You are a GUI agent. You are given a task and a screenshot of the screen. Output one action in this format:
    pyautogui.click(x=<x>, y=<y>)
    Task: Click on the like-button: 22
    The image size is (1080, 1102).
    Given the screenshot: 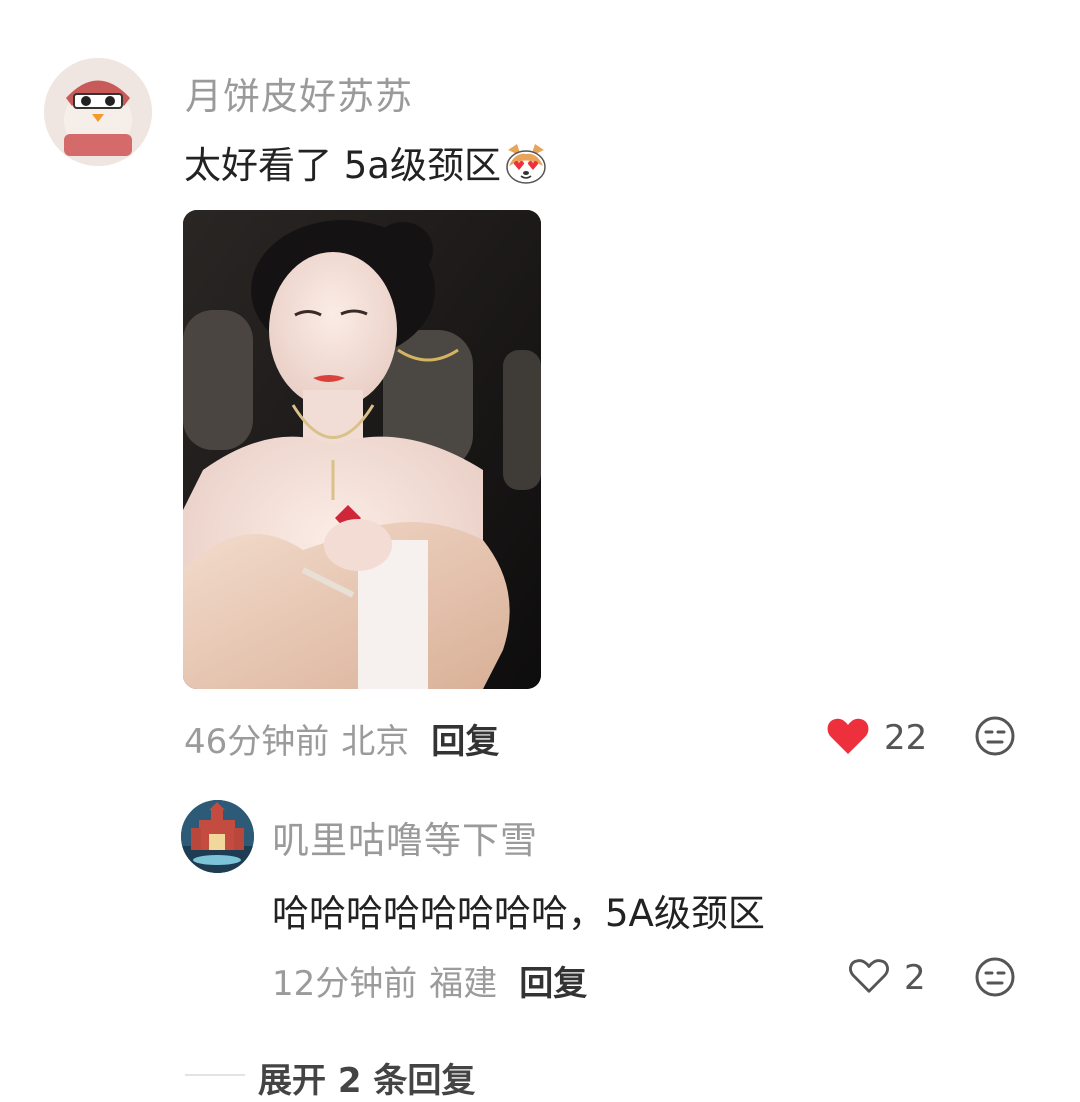 What is the action you would take?
    pyautogui.click(x=876, y=738)
    